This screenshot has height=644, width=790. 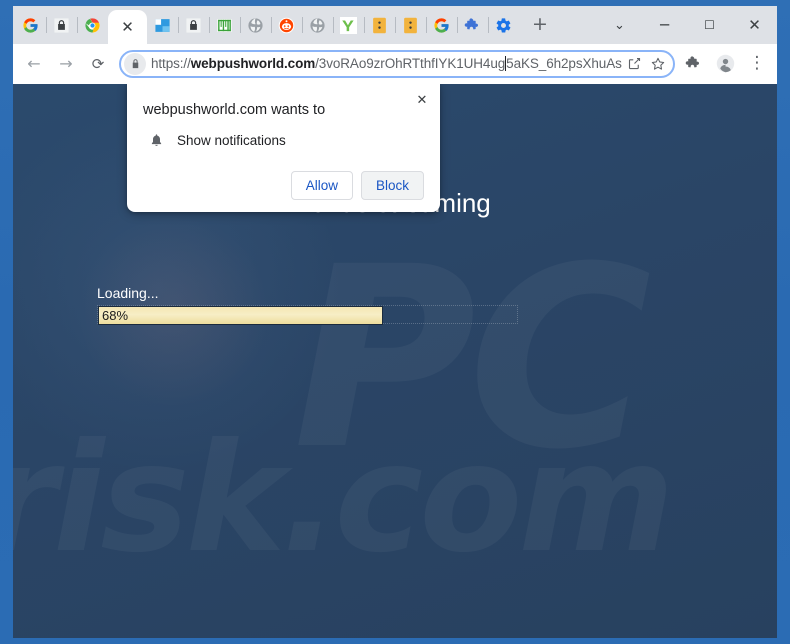 What do you see at coordinates (321, 185) in the screenshot?
I see `allow-button: Allow` at bounding box center [321, 185].